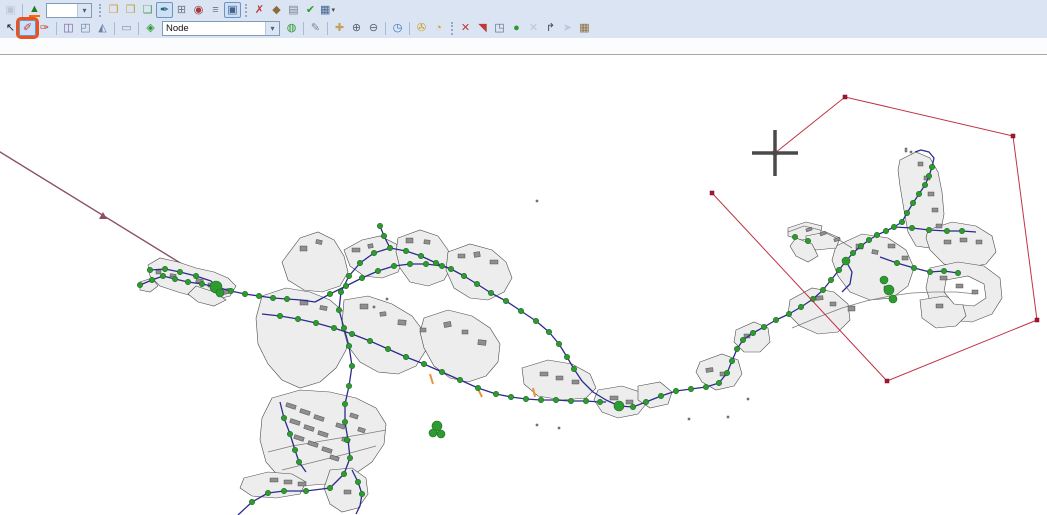  I want to click on replace-sketch-button: ❑, so click(147, 10).